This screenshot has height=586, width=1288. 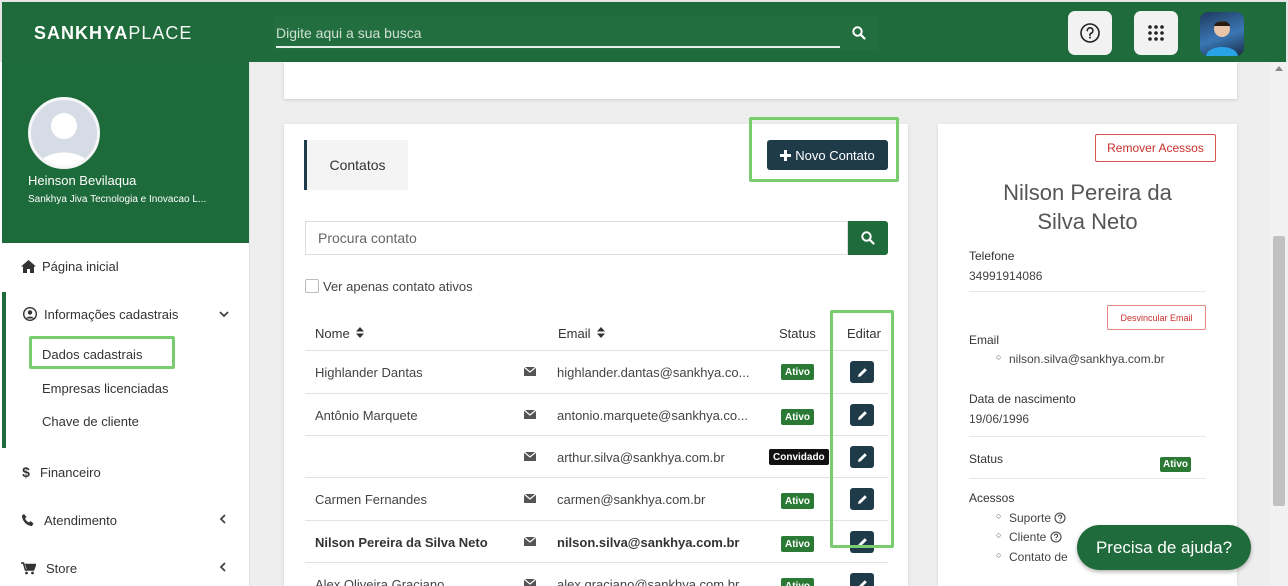 I want to click on access-item: Cliente, so click(x=1029, y=537).